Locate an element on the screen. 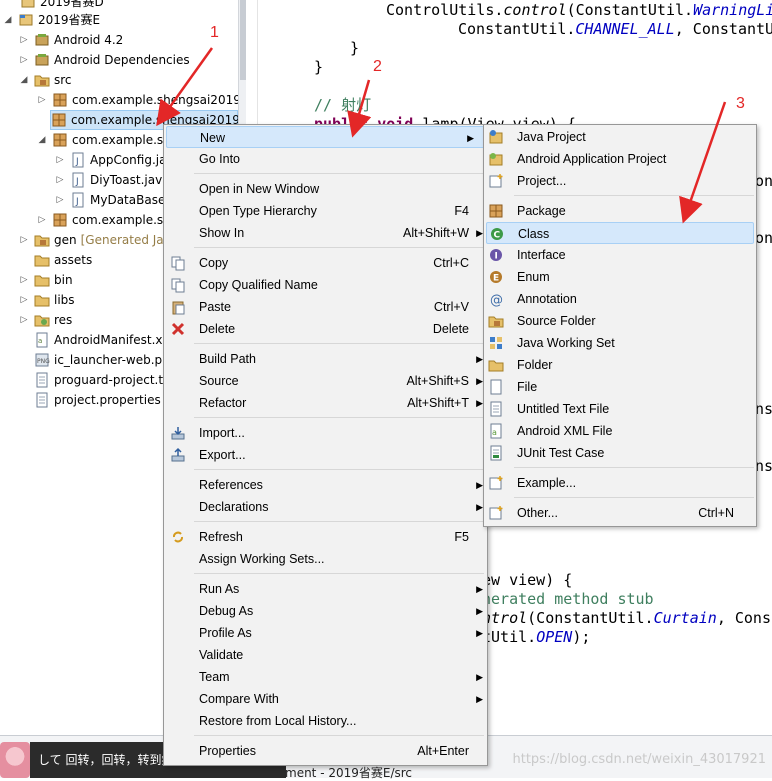  menu-item-team: Team ▶ is located at coordinates (341, 677).